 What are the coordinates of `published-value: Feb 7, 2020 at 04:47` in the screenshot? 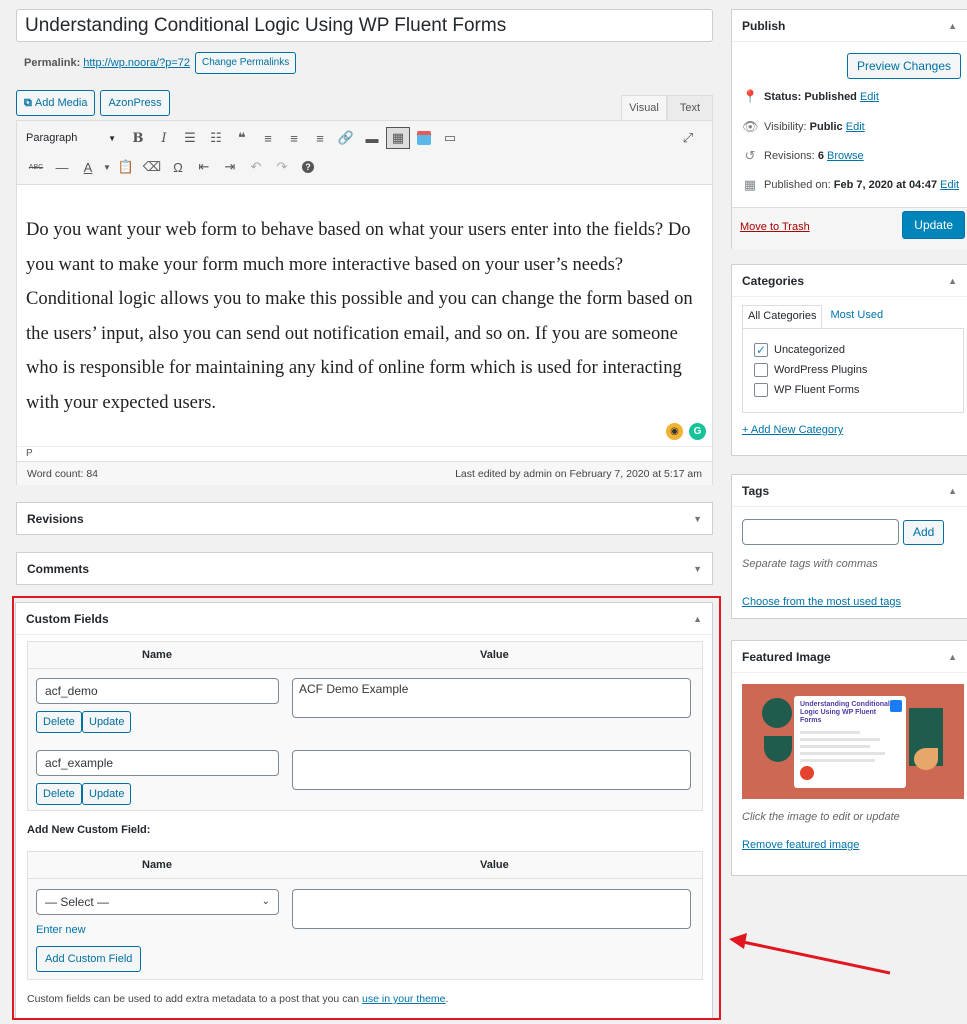 It's located at (885, 185).